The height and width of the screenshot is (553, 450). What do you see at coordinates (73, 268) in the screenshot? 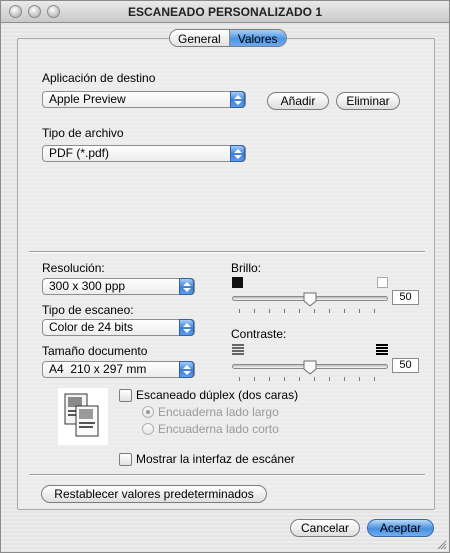
I see `resolution-label: Resolución:` at bounding box center [73, 268].